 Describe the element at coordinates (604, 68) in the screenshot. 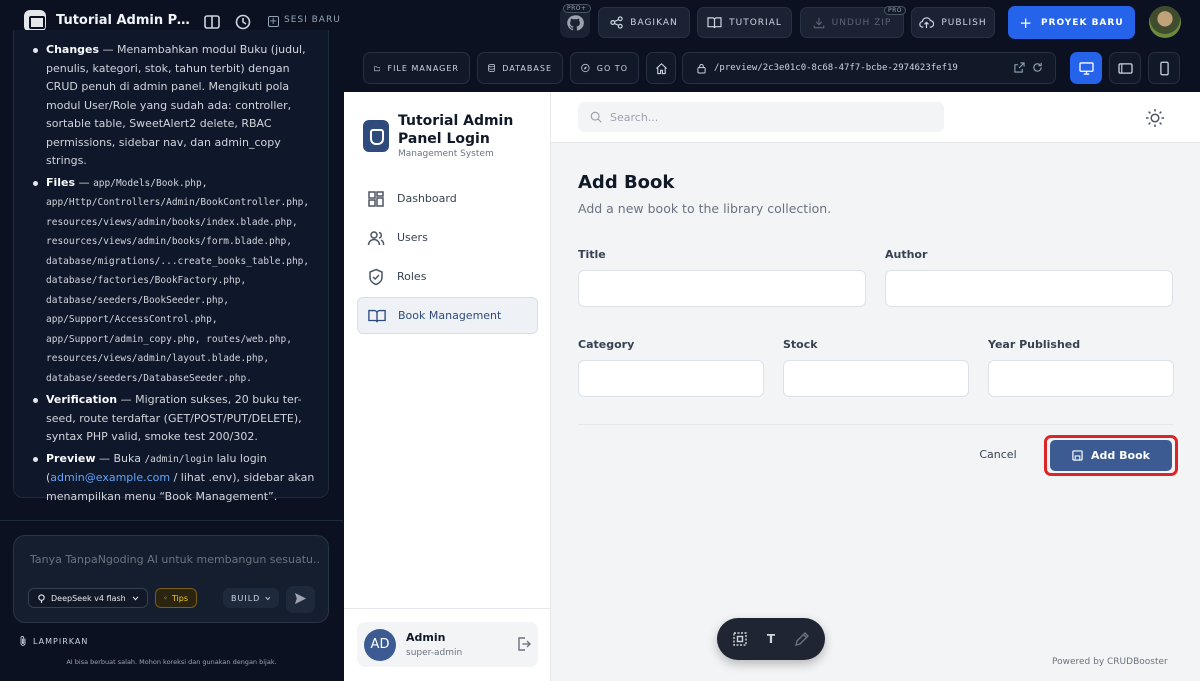

I see `goto-button: GO TO` at that location.